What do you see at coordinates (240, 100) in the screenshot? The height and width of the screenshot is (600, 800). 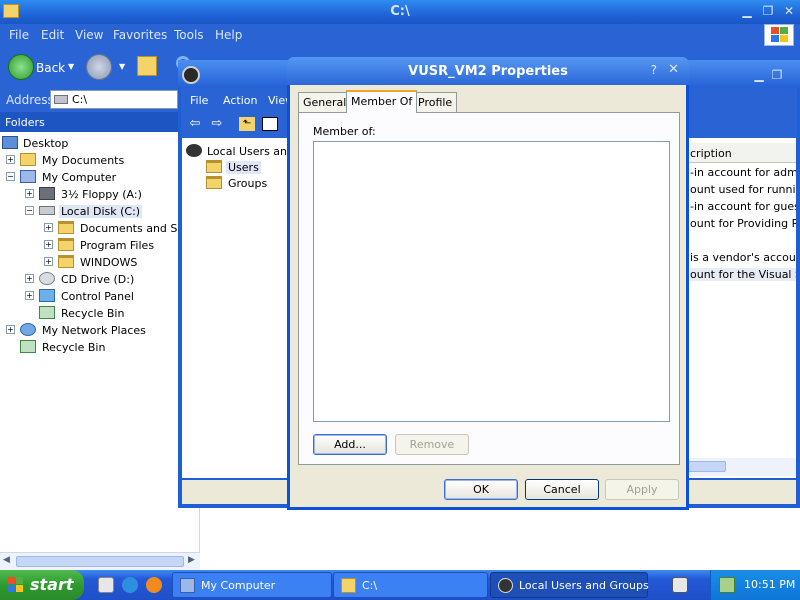 I see `menu-action: Action` at bounding box center [240, 100].